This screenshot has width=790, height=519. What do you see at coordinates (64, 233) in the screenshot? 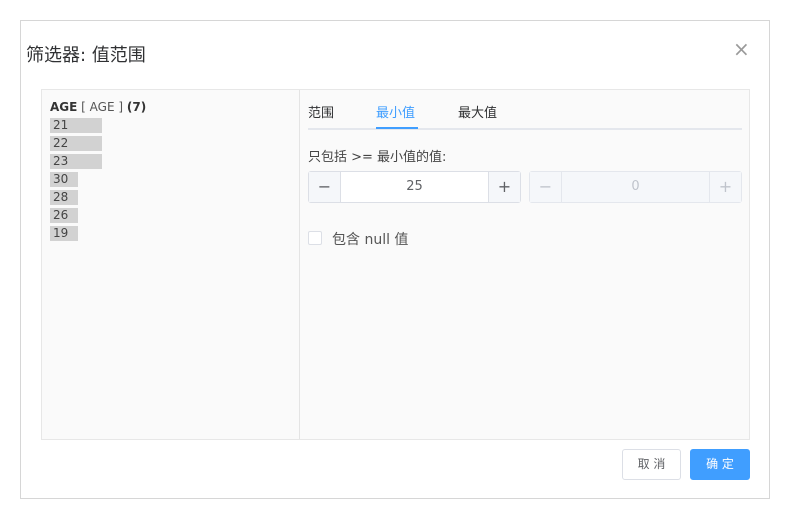
I see `value-item: 19` at bounding box center [64, 233].